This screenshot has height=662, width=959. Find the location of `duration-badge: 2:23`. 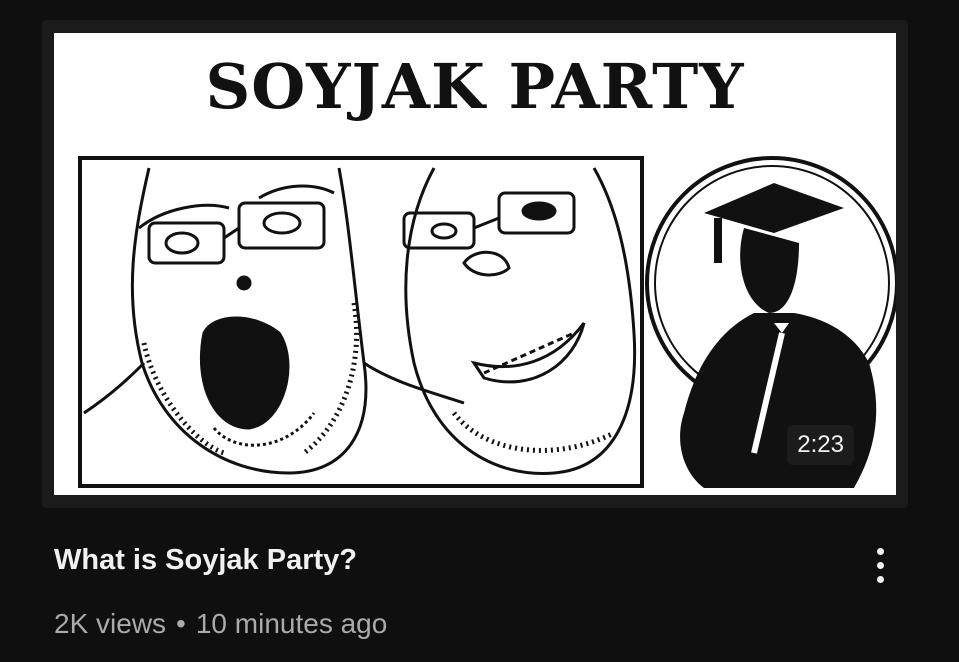

duration-badge: 2:23 is located at coordinates (820, 445).